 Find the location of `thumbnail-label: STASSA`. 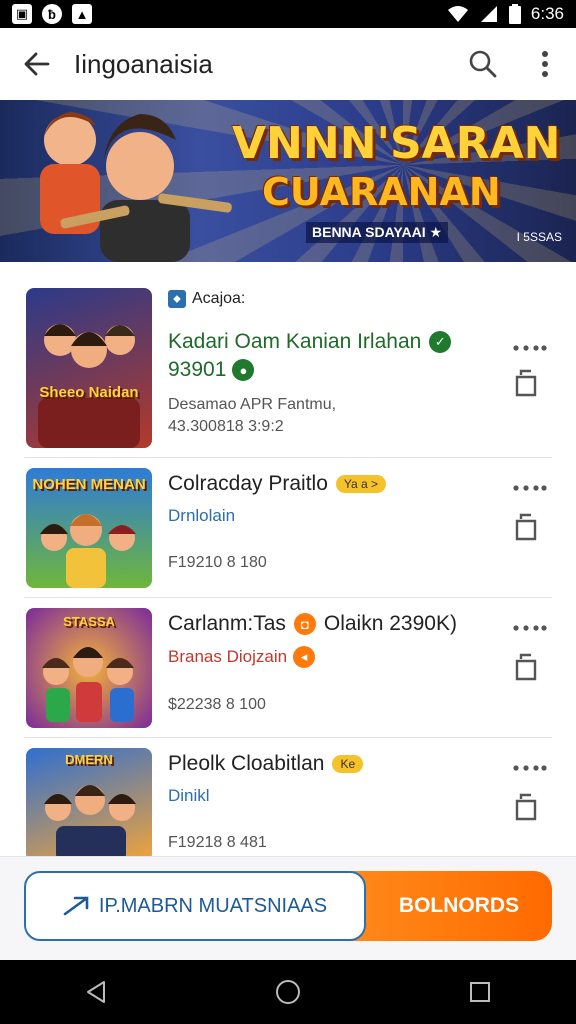

thumbnail-label: STASSA is located at coordinates (89, 621).